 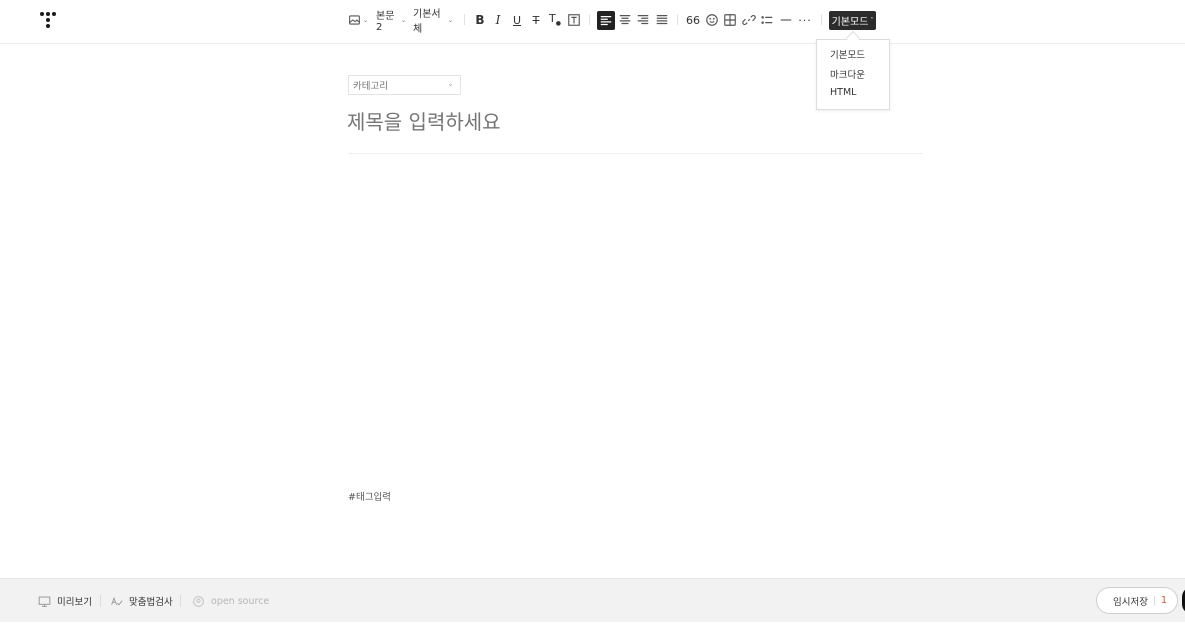 I want to click on temp-save-count: 1, so click(x=1164, y=600).